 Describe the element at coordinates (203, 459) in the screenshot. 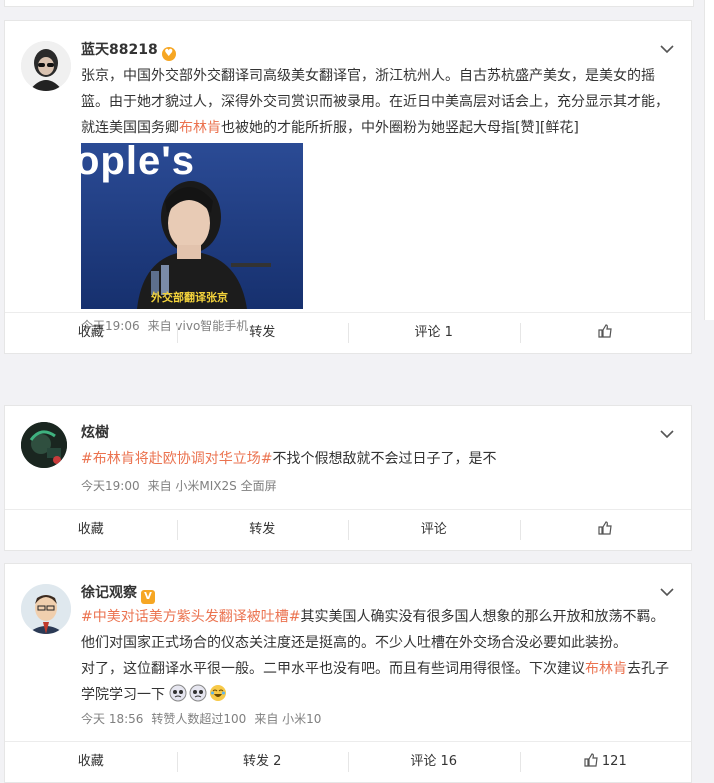

I see `hashtag-rest: 将赴欧协调对华立场#` at that location.